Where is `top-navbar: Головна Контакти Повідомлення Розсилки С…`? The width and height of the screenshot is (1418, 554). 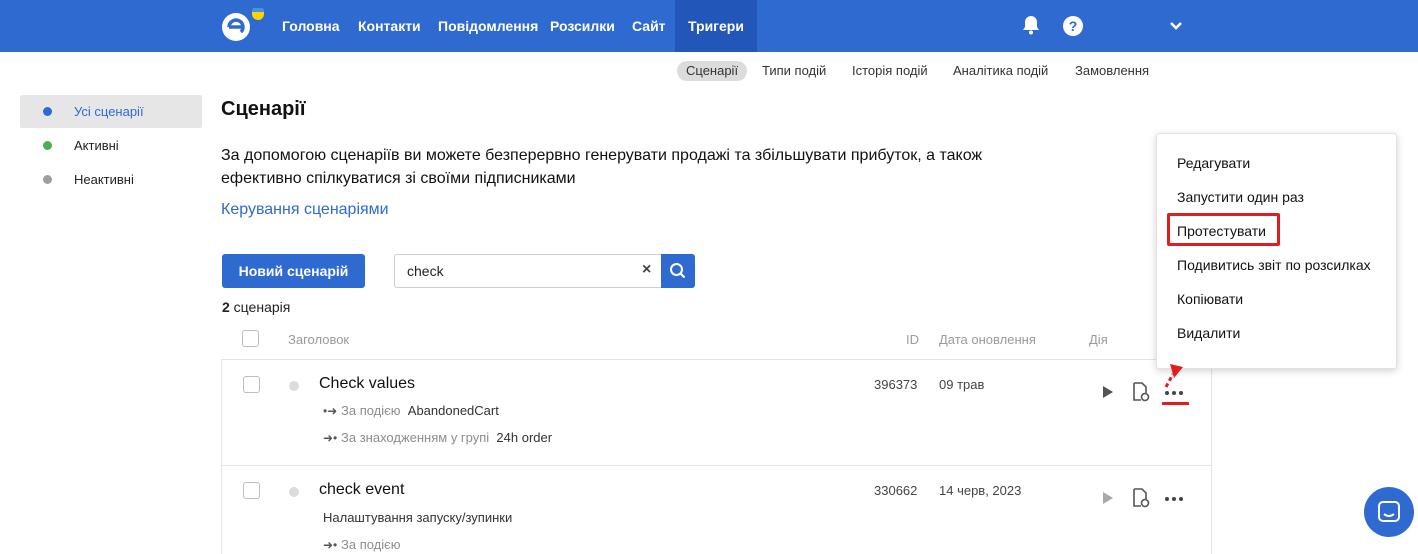 top-navbar: Головна Контакти Повідомлення Розсилки С… is located at coordinates (709, 26).